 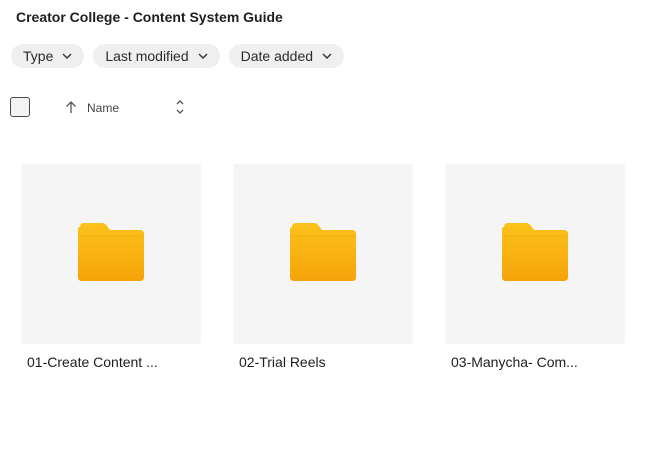 I want to click on filter-label: Date added, so click(x=277, y=56).